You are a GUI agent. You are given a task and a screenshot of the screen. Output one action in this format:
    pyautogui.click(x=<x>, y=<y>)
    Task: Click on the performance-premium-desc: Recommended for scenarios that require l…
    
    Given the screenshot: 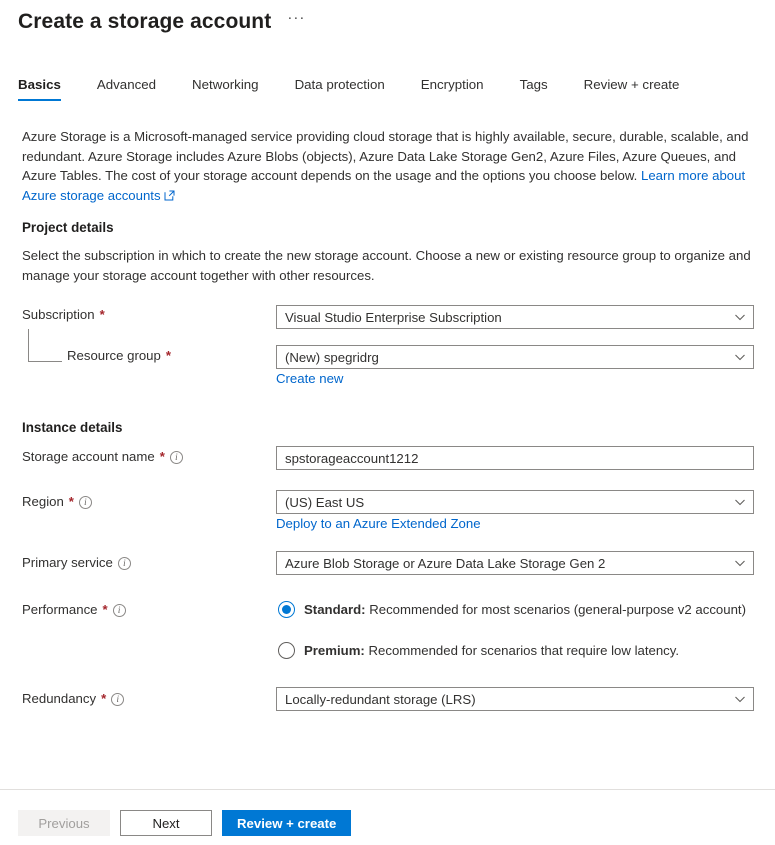 What is the action you would take?
    pyautogui.click(x=522, y=650)
    